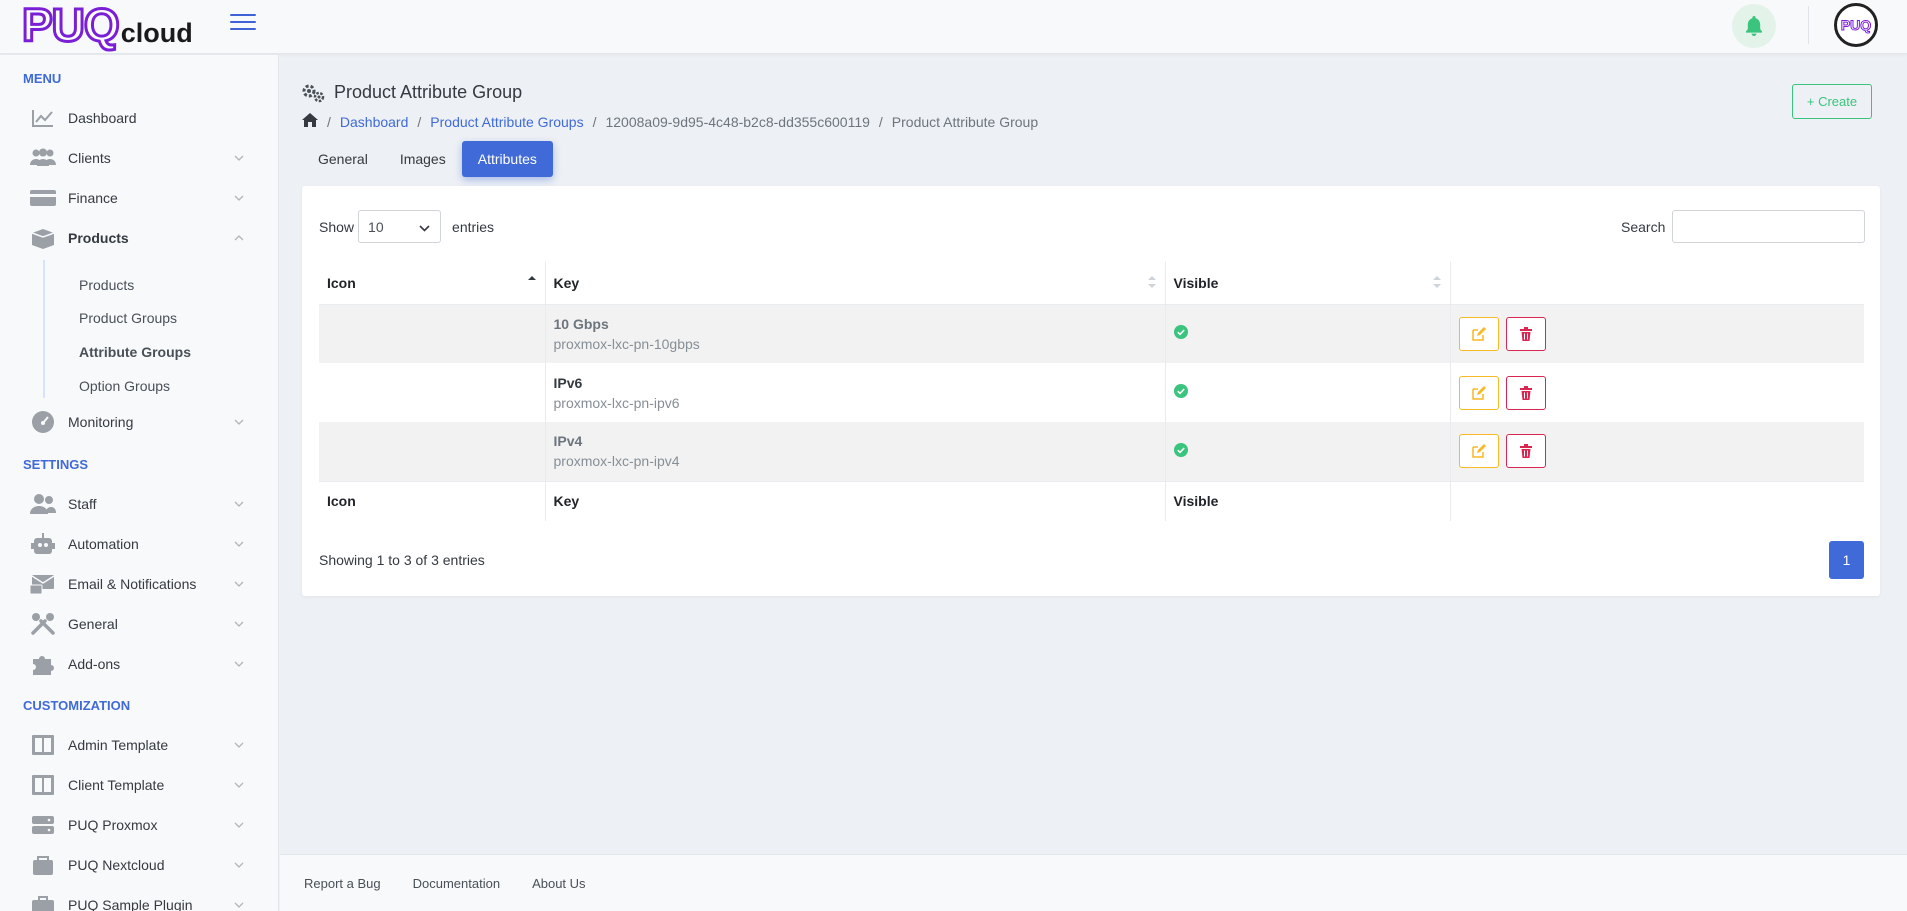 This screenshot has height=911, width=1907. I want to click on column-header-visible: Visible, so click(1308, 283).